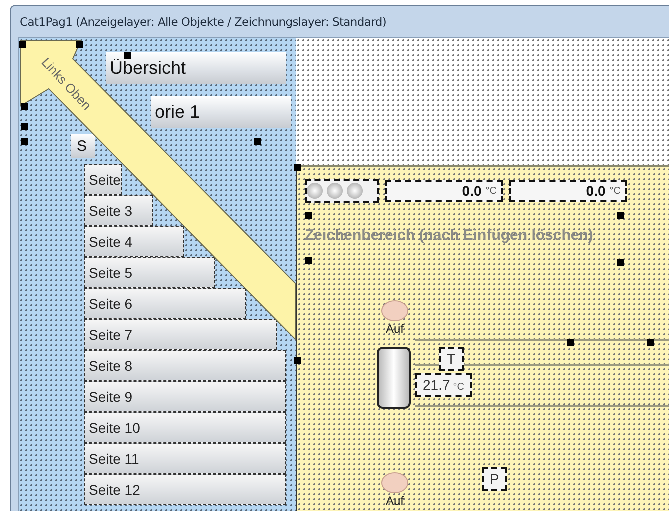 The height and width of the screenshot is (511, 669). Describe the element at coordinates (185, 396) in the screenshot. I see `page-button: Seite 9` at that location.